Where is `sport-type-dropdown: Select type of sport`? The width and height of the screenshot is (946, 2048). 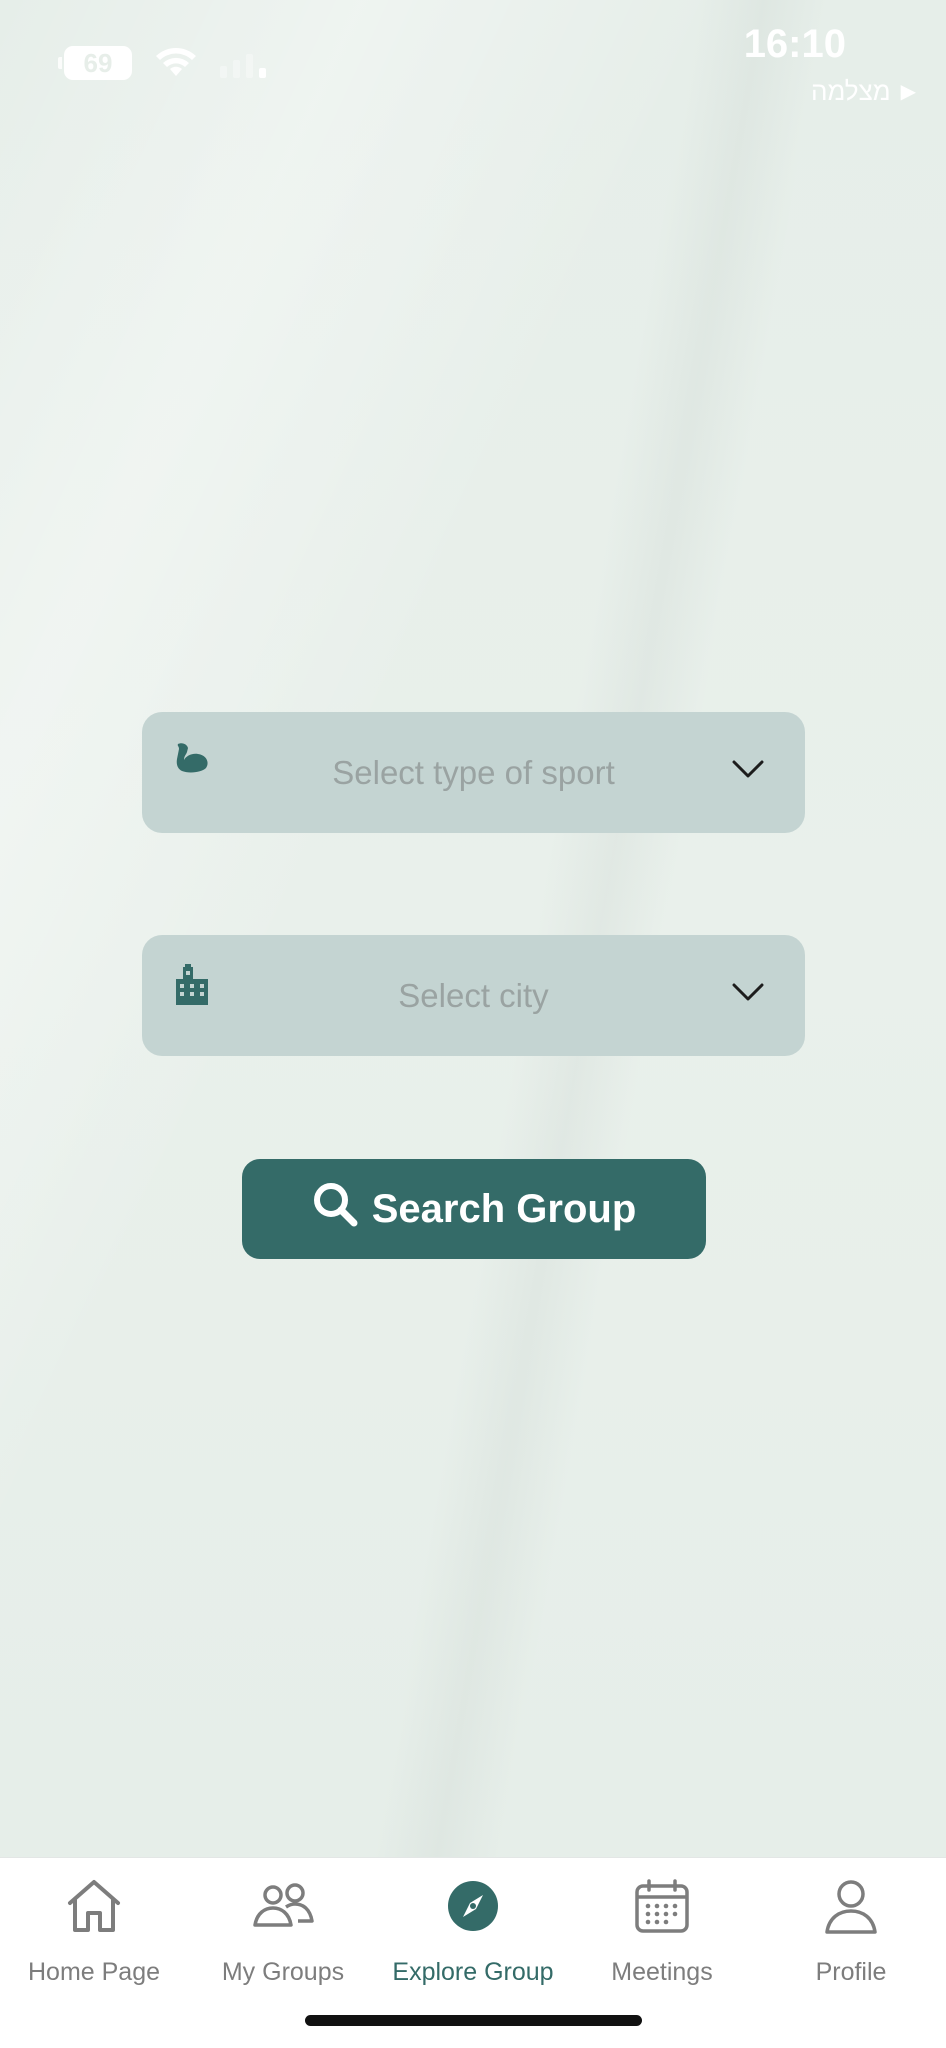 sport-type-dropdown: Select type of sport is located at coordinates (473, 772).